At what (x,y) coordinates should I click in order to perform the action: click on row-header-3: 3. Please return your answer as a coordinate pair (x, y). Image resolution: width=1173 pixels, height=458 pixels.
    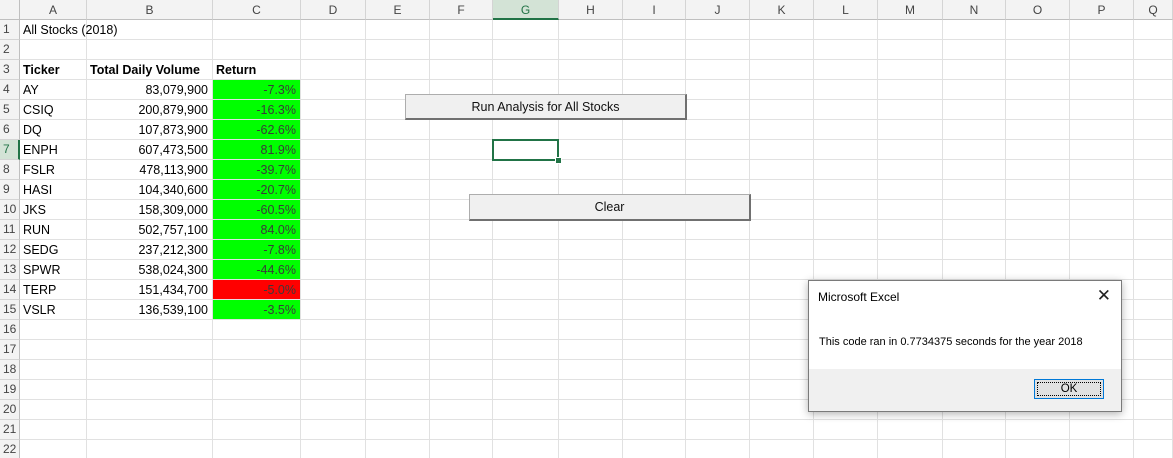
    Looking at the image, I should click on (10, 70).